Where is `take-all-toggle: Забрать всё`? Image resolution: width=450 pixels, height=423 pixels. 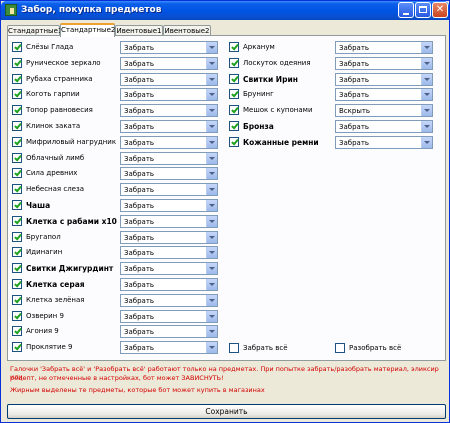 take-all-toggle: Забрать всё is located at coordinates (279, 349).